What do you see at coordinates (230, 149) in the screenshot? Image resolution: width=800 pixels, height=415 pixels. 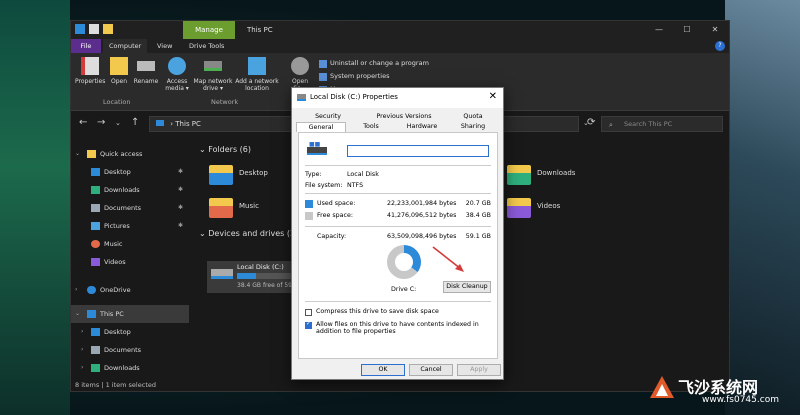 I see `folders-header-label: Folders (6)` at bounding box center [230, 149].